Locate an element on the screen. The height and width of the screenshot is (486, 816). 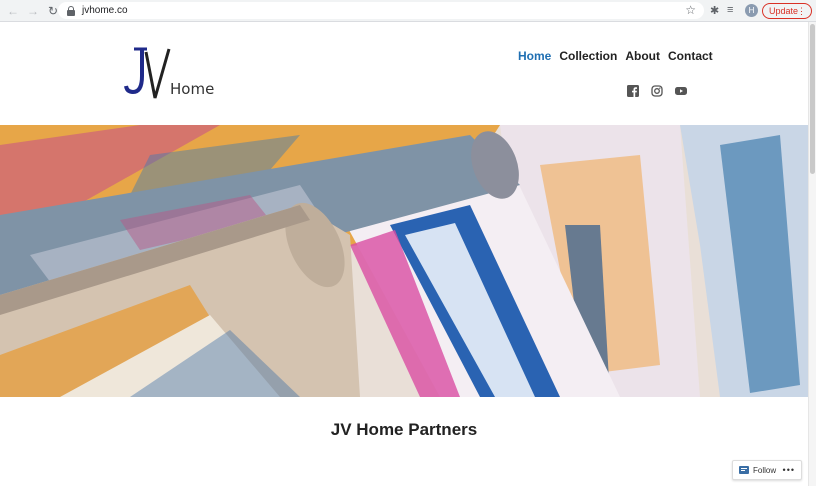
bookmark-star-icon: ☆ is located at coordinates (690, 10).